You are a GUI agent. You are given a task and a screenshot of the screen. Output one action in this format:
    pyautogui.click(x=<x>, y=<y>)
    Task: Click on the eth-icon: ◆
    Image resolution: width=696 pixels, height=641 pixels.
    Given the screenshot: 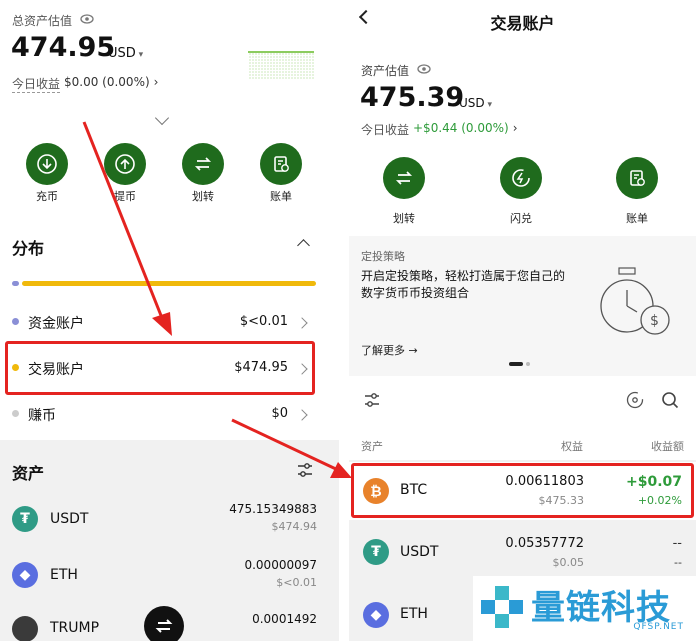 What is the action you would take?
    pyautogui.click(x=376, y=615)
    